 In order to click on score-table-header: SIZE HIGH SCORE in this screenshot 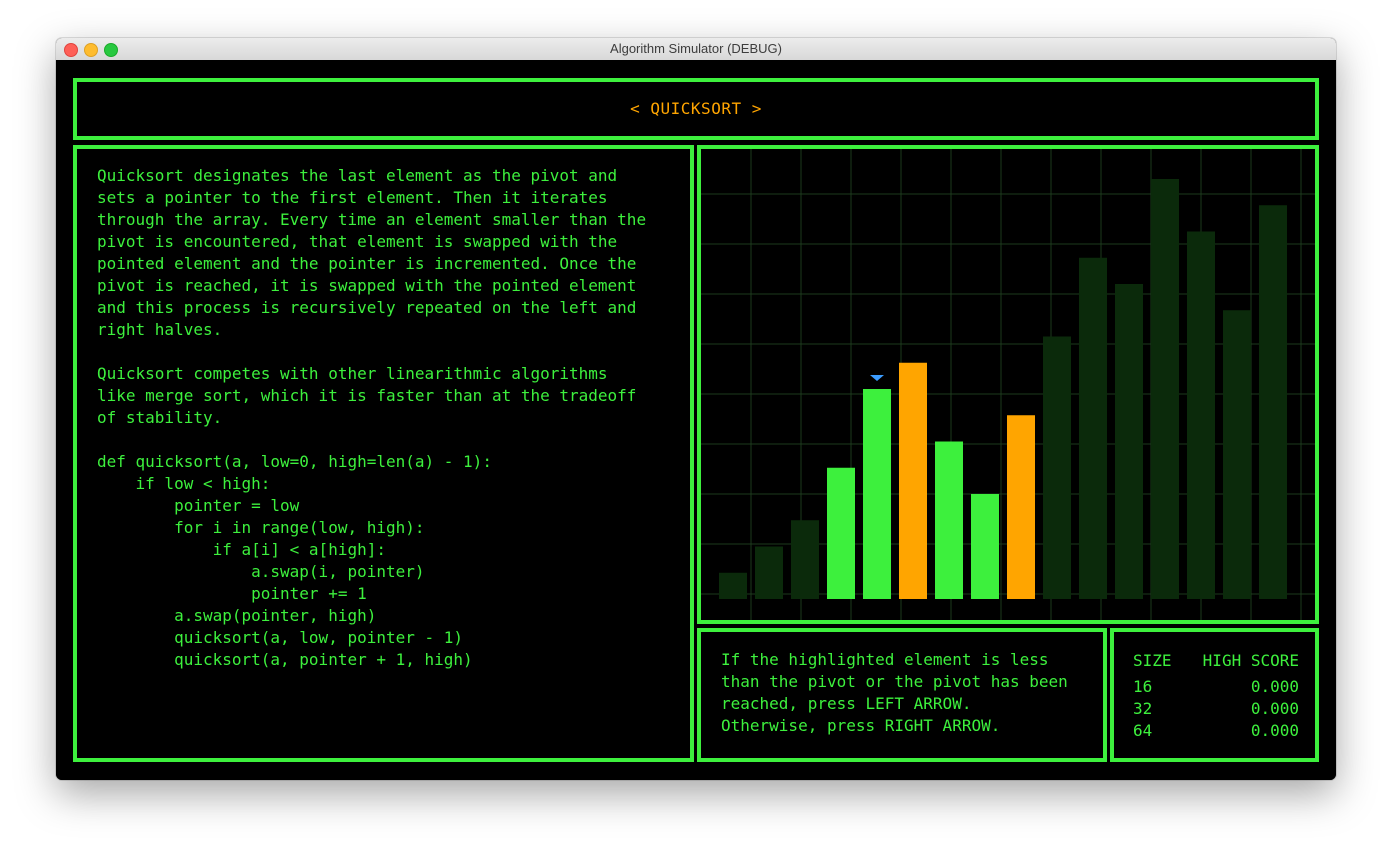, I will do `click(1216, 660)`.